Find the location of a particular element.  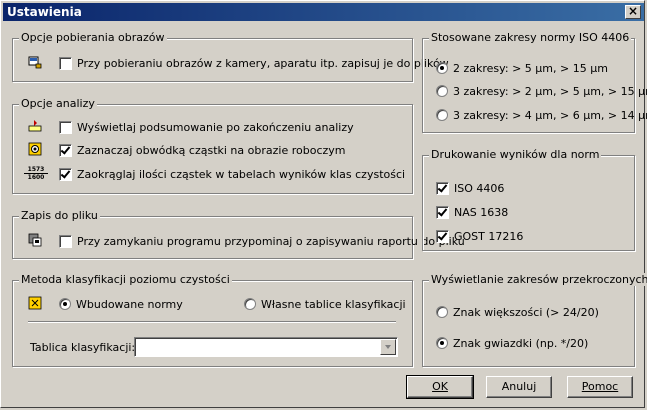

iso-opt3-row: 3 zakresy: > 4 µm, > 6 µm, > 14 µm is located at coordinates (541, 115).